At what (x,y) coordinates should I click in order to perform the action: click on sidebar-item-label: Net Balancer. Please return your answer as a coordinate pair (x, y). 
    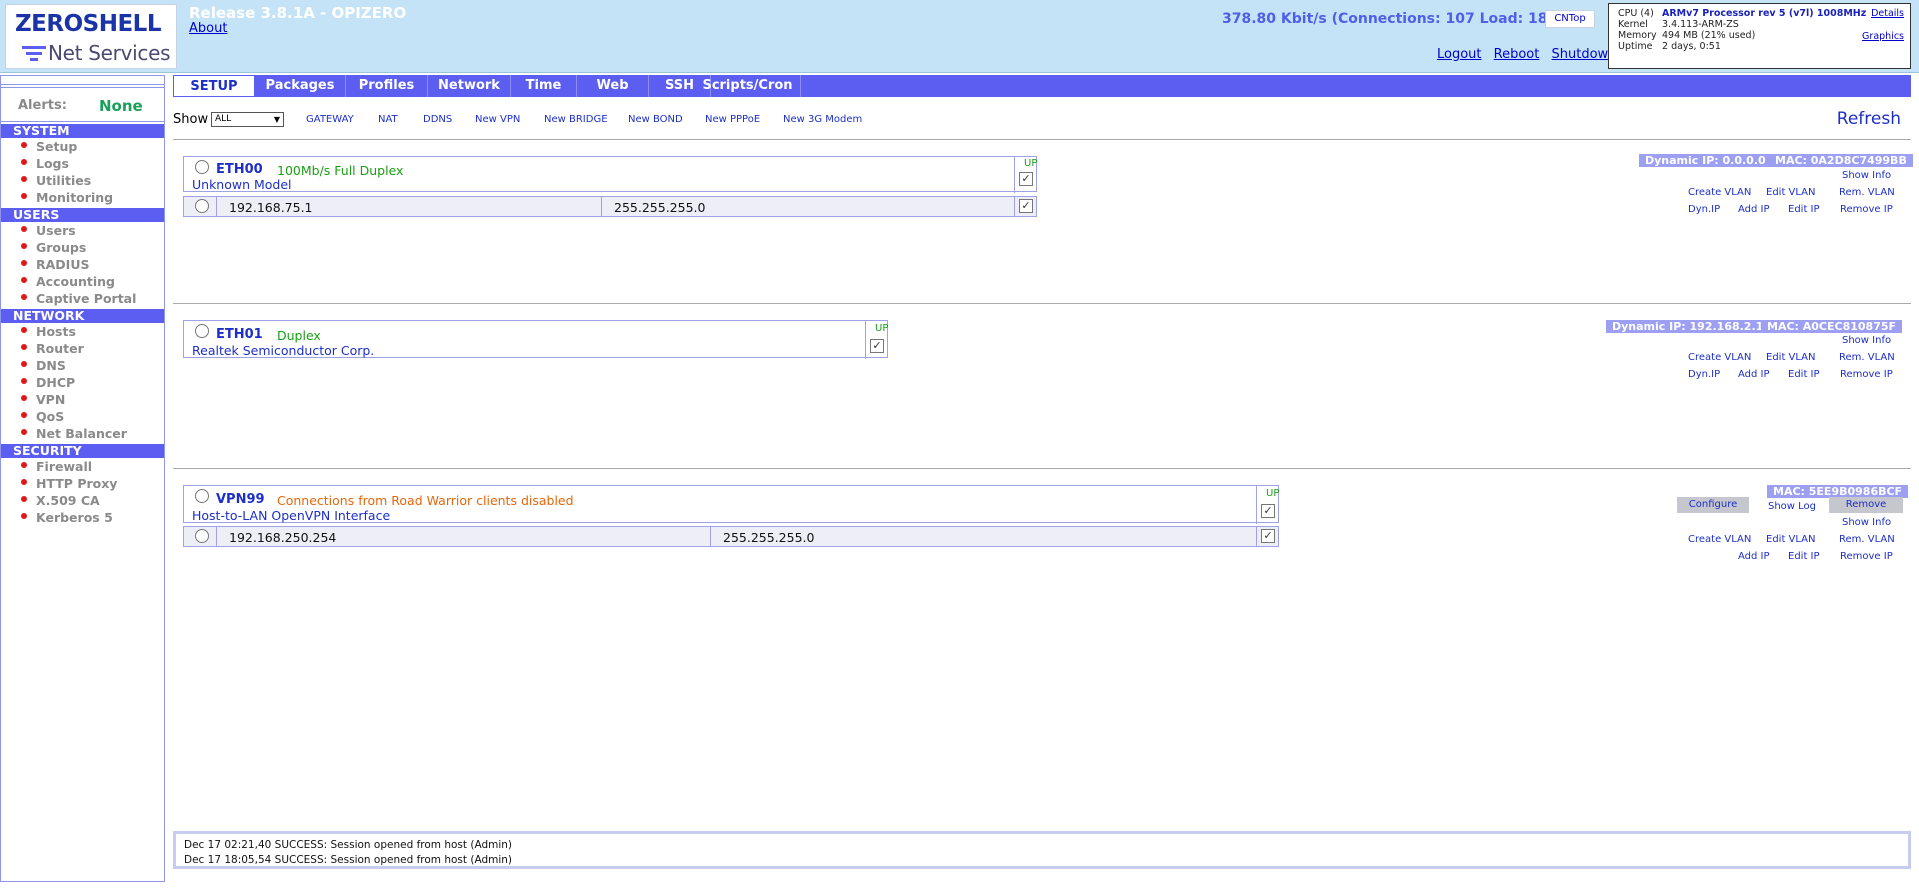
    Looking at the image, I should click on (81, 433).